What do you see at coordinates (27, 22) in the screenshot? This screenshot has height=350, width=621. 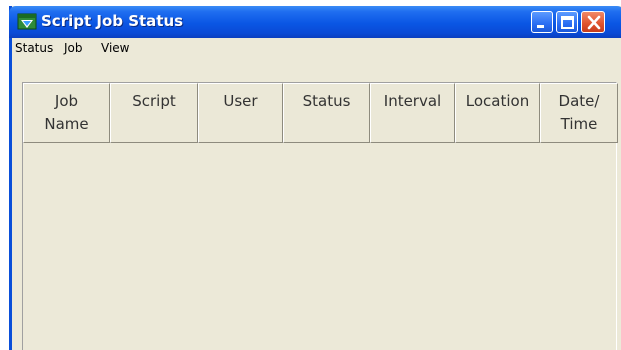 I see `app-icon` at bounding box center [27, 22].